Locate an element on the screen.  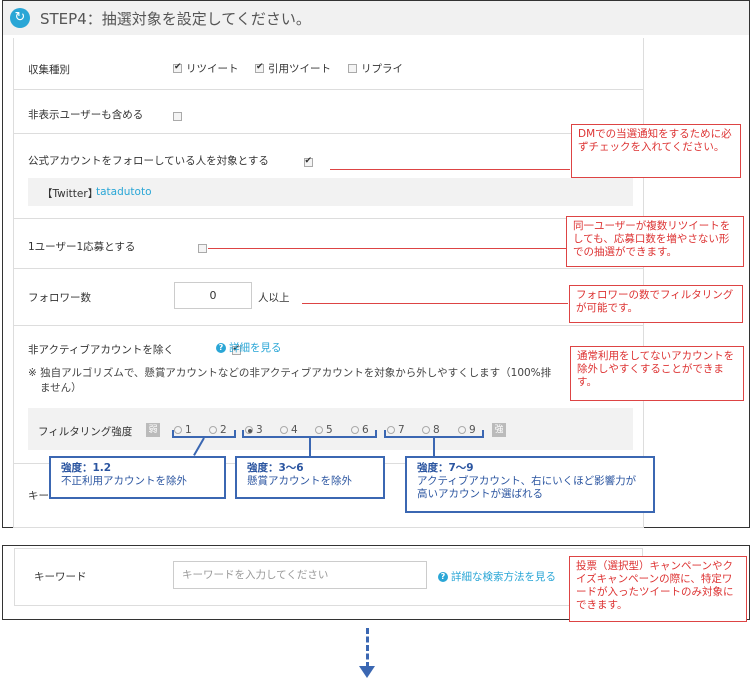
follow-official-label: 公式アカウントをフォローしている人を対象とする is located at coordinates (148, 161).